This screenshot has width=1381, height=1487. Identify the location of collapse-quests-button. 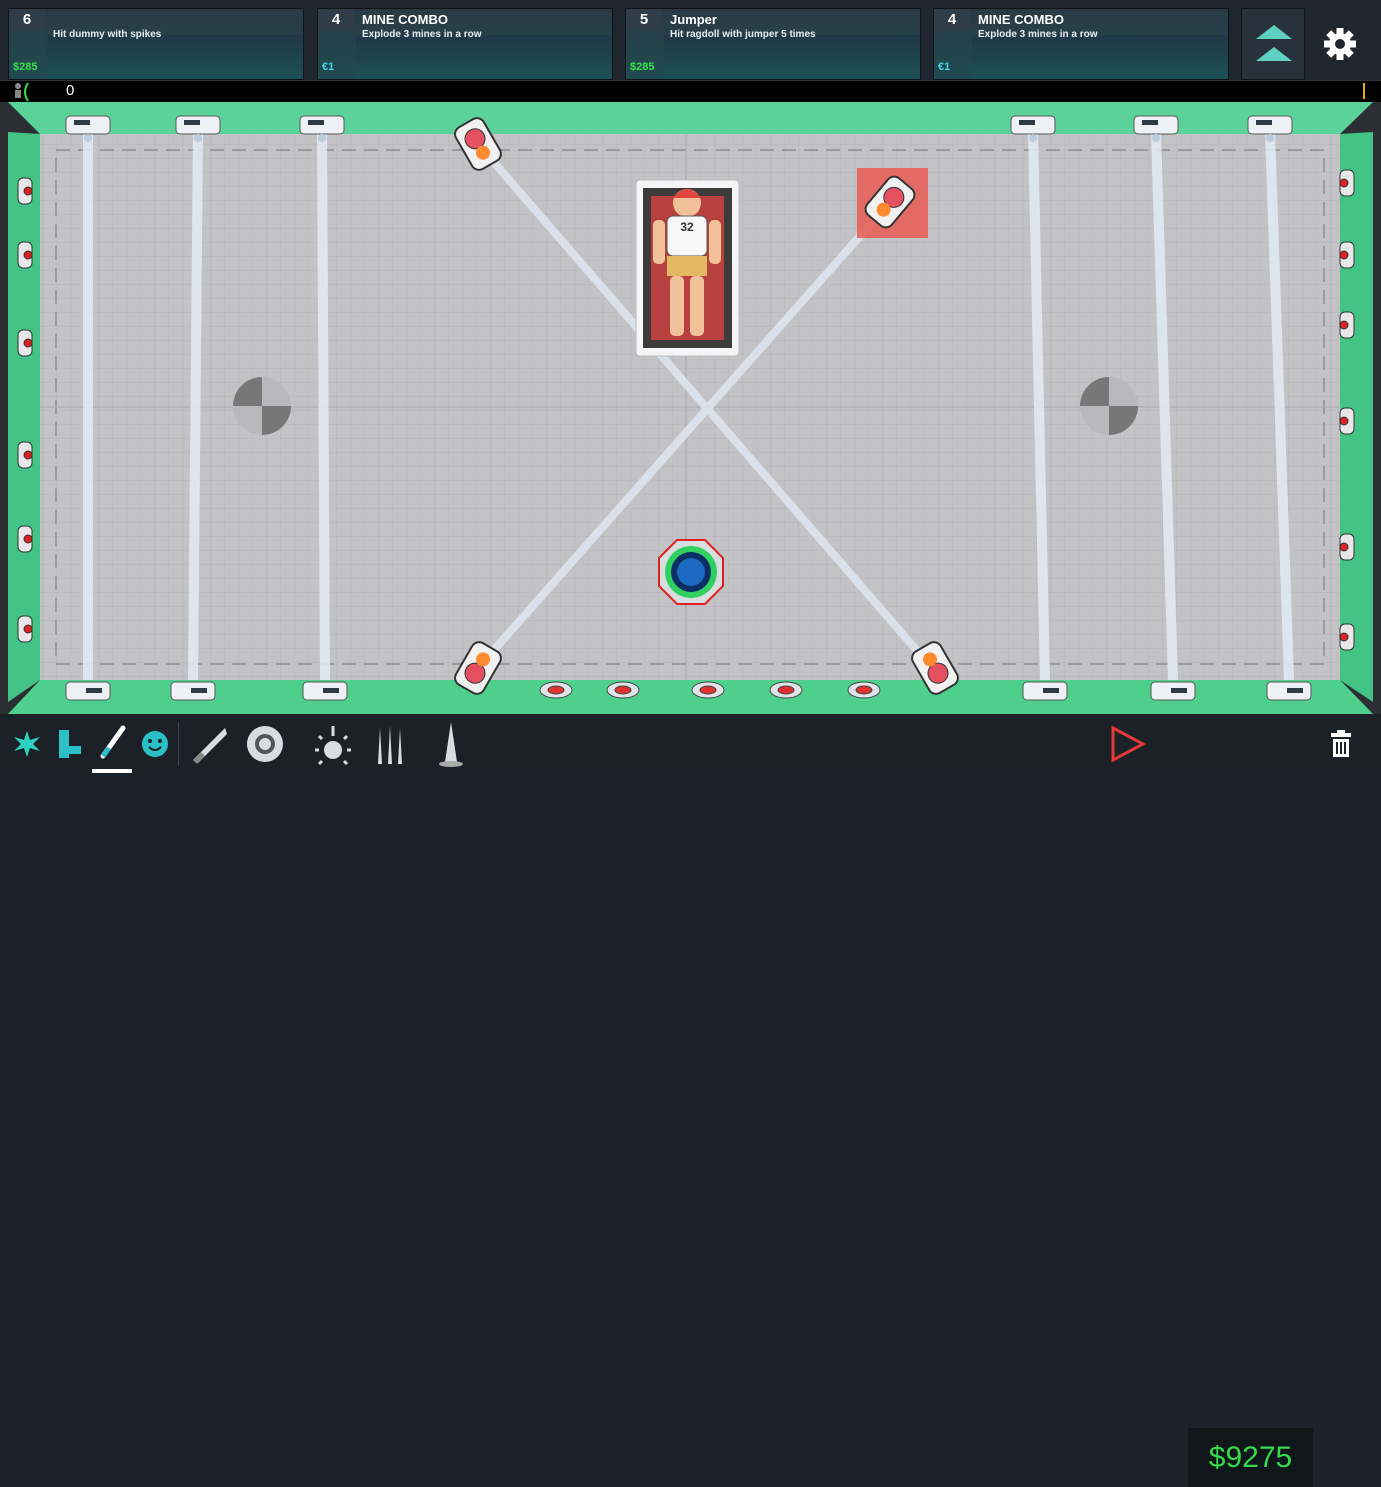
(1273, 44).